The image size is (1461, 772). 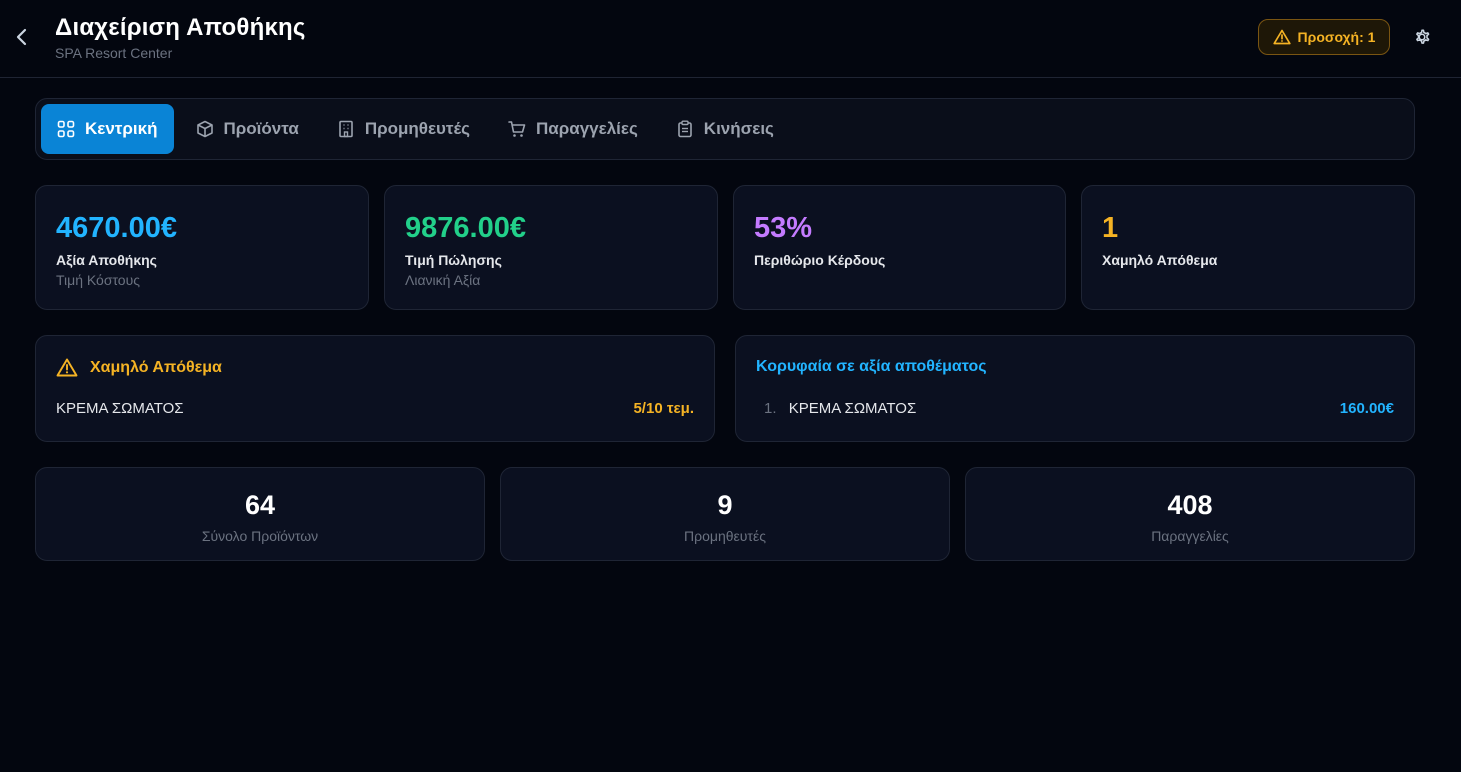 I want to click on page-subtitle: SPA Resort Center, so click(x=114, y=53).